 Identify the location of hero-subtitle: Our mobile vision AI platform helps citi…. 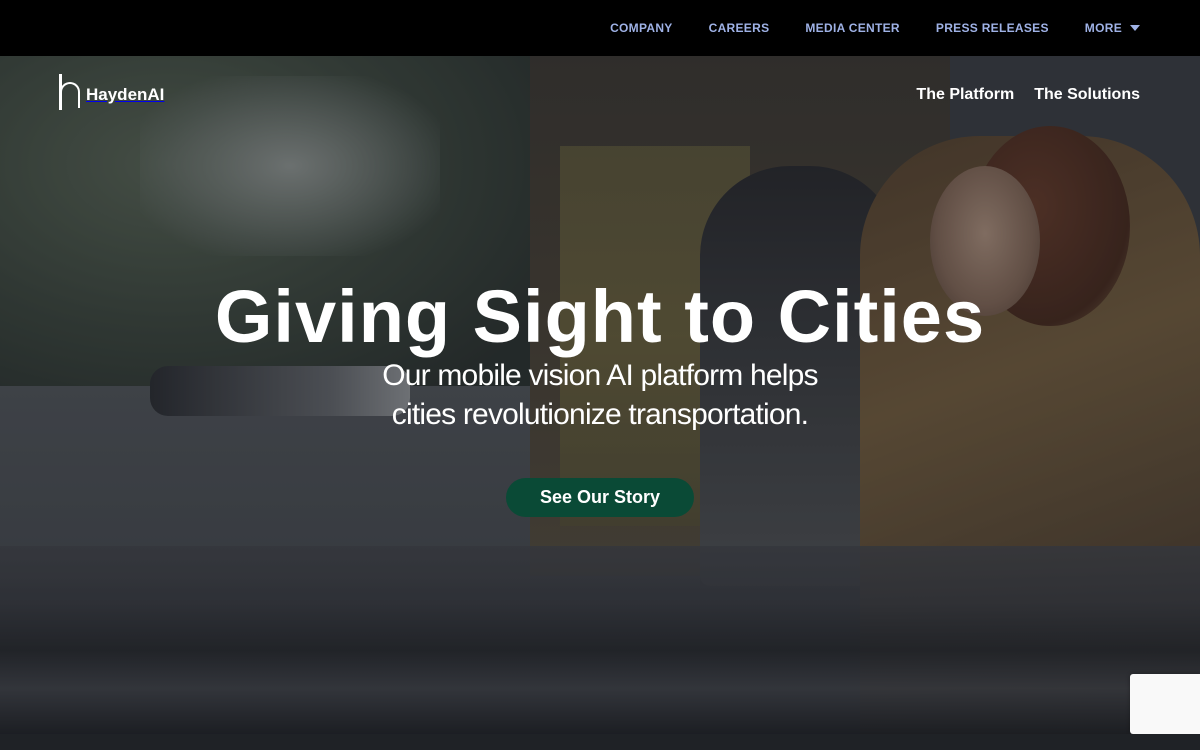
(600, 395).